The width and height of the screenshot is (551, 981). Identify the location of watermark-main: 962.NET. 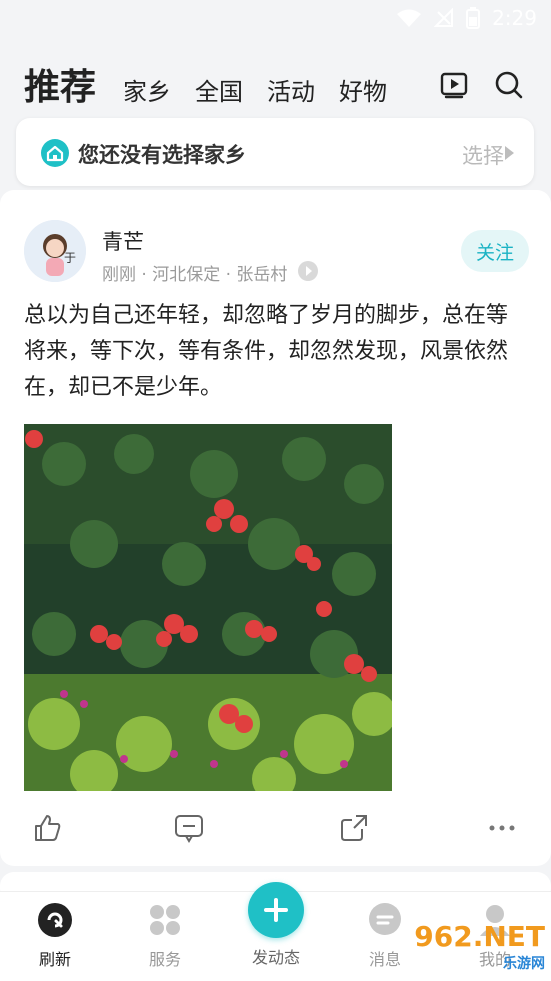
(479, 936).